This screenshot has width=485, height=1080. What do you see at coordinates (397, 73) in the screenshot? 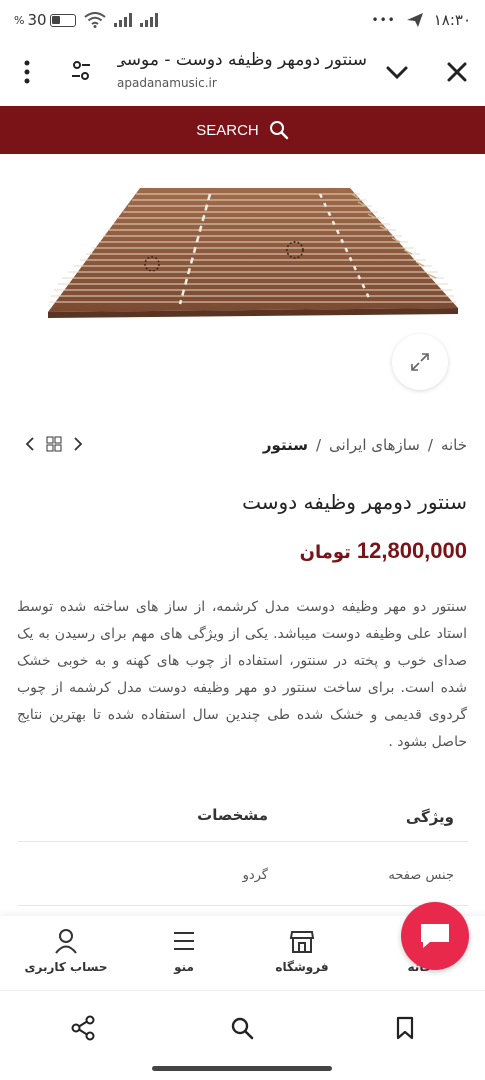
I see `chevron-down-icon` at bounding box center [397, 73].